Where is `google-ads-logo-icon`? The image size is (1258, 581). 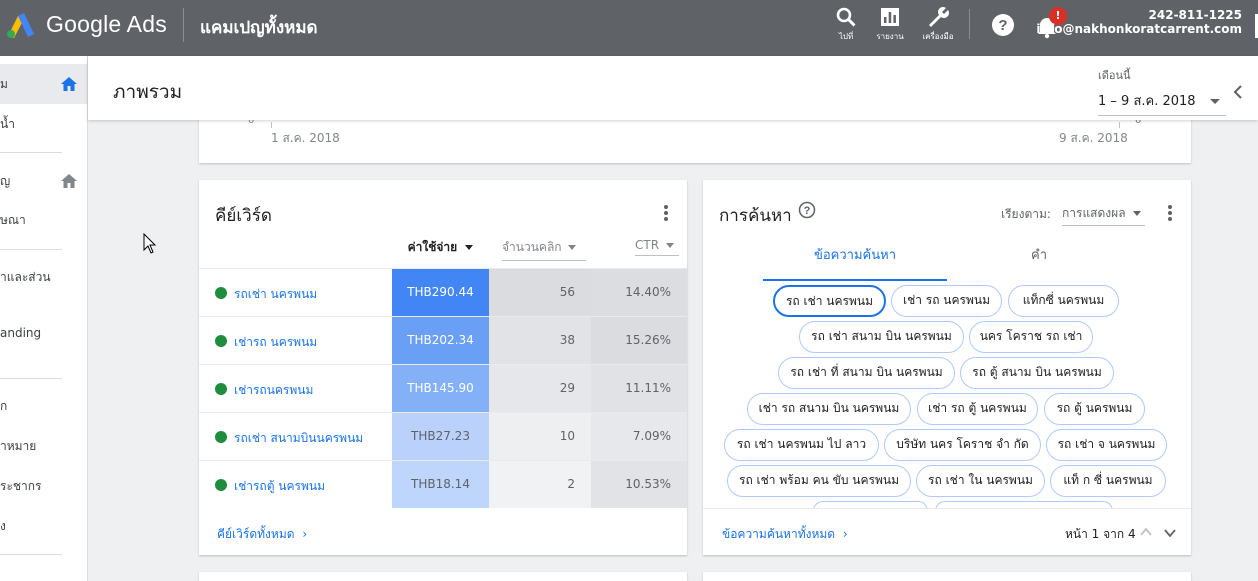
google-ads-logo-icon is located at coordinates (20, 24).